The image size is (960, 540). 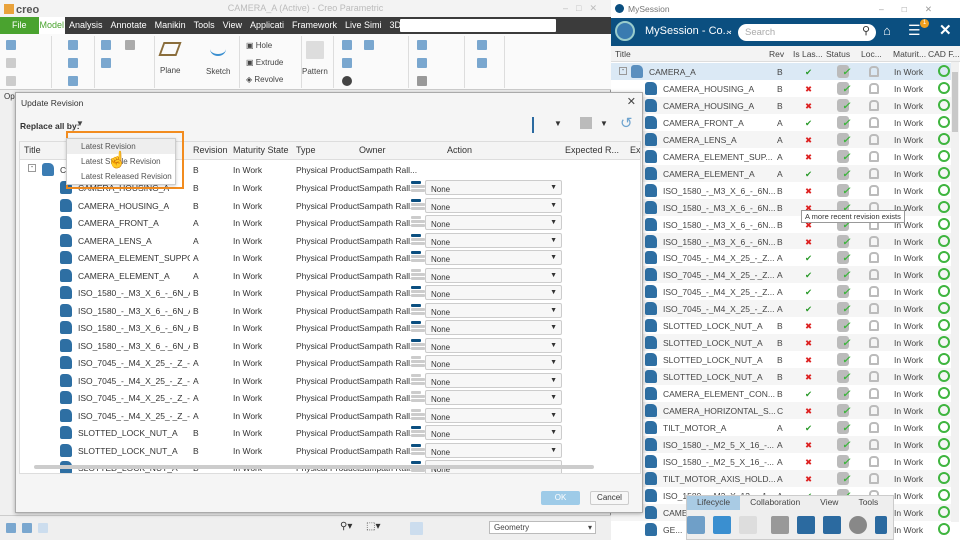 I want to click on column-header: Exp, so click(x=635, y=150).